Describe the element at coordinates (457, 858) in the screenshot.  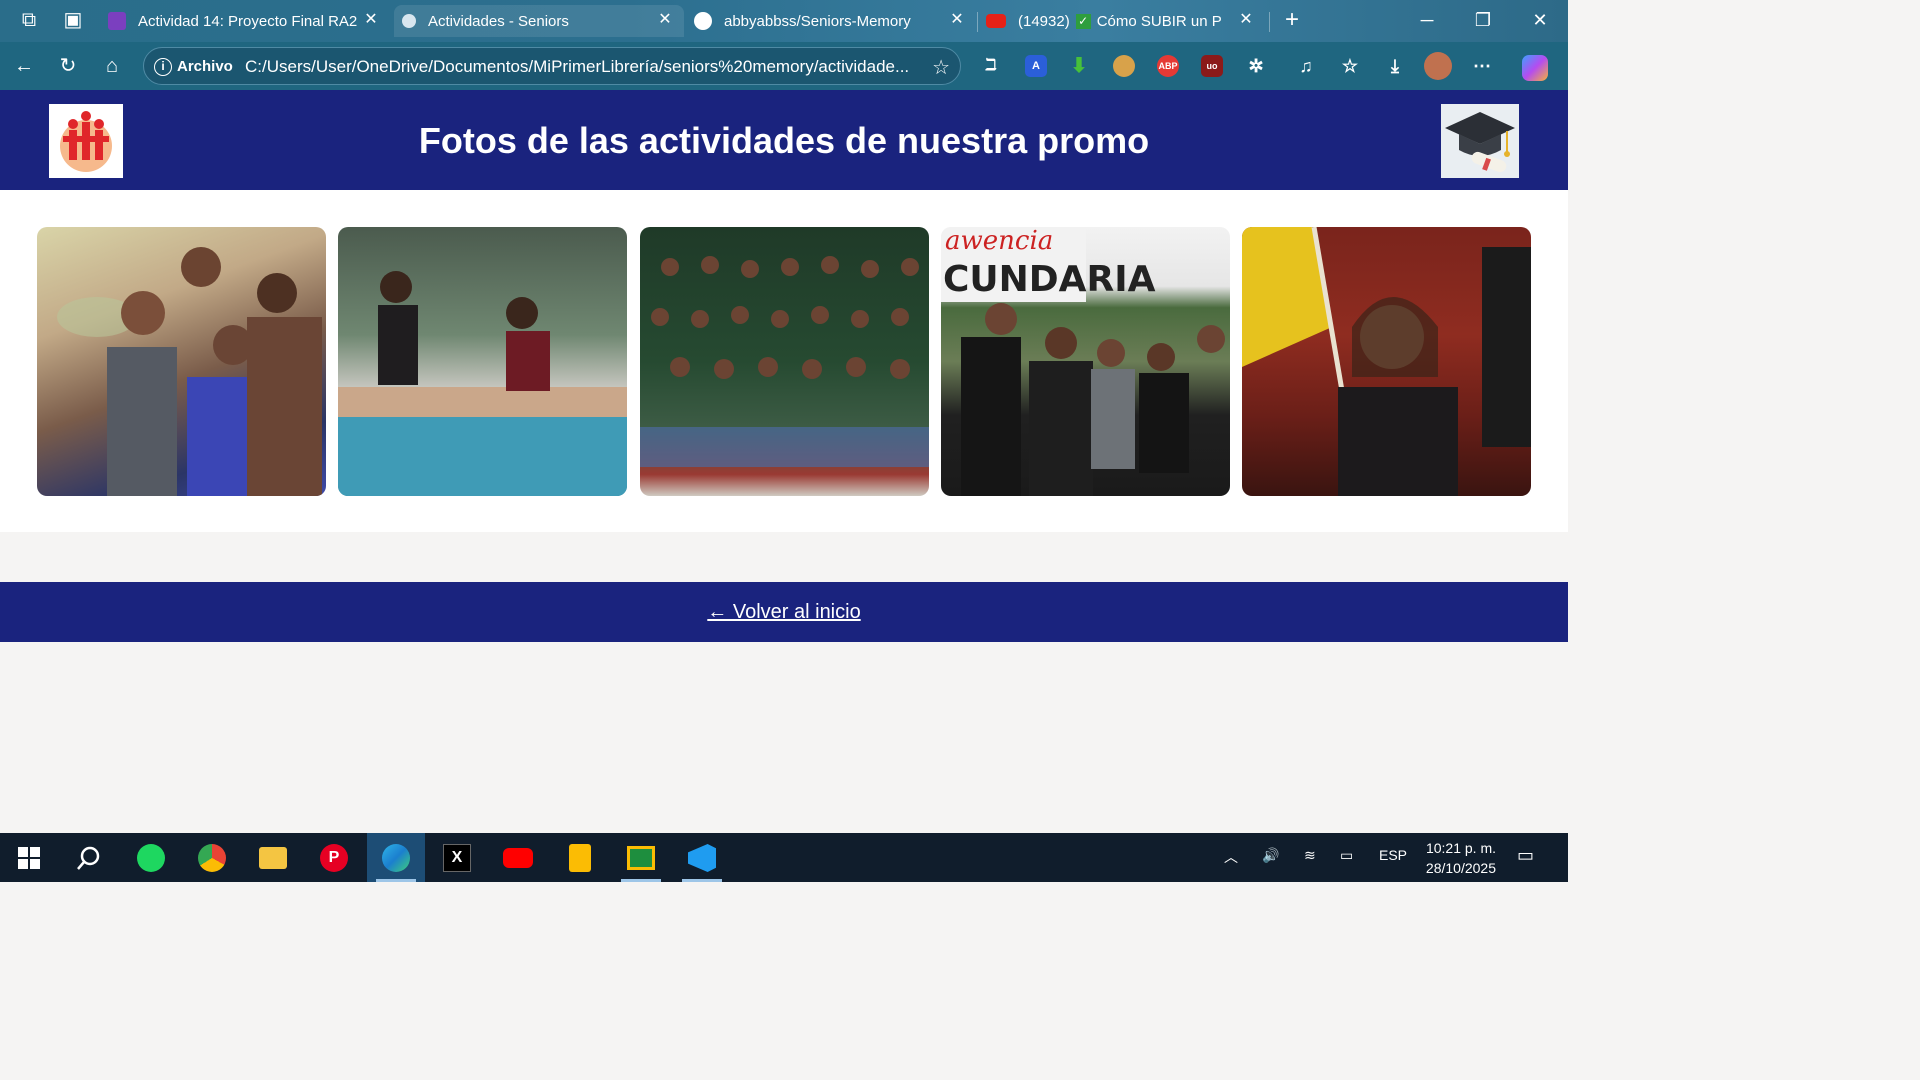
I see `x-app-icon: X` at that location.